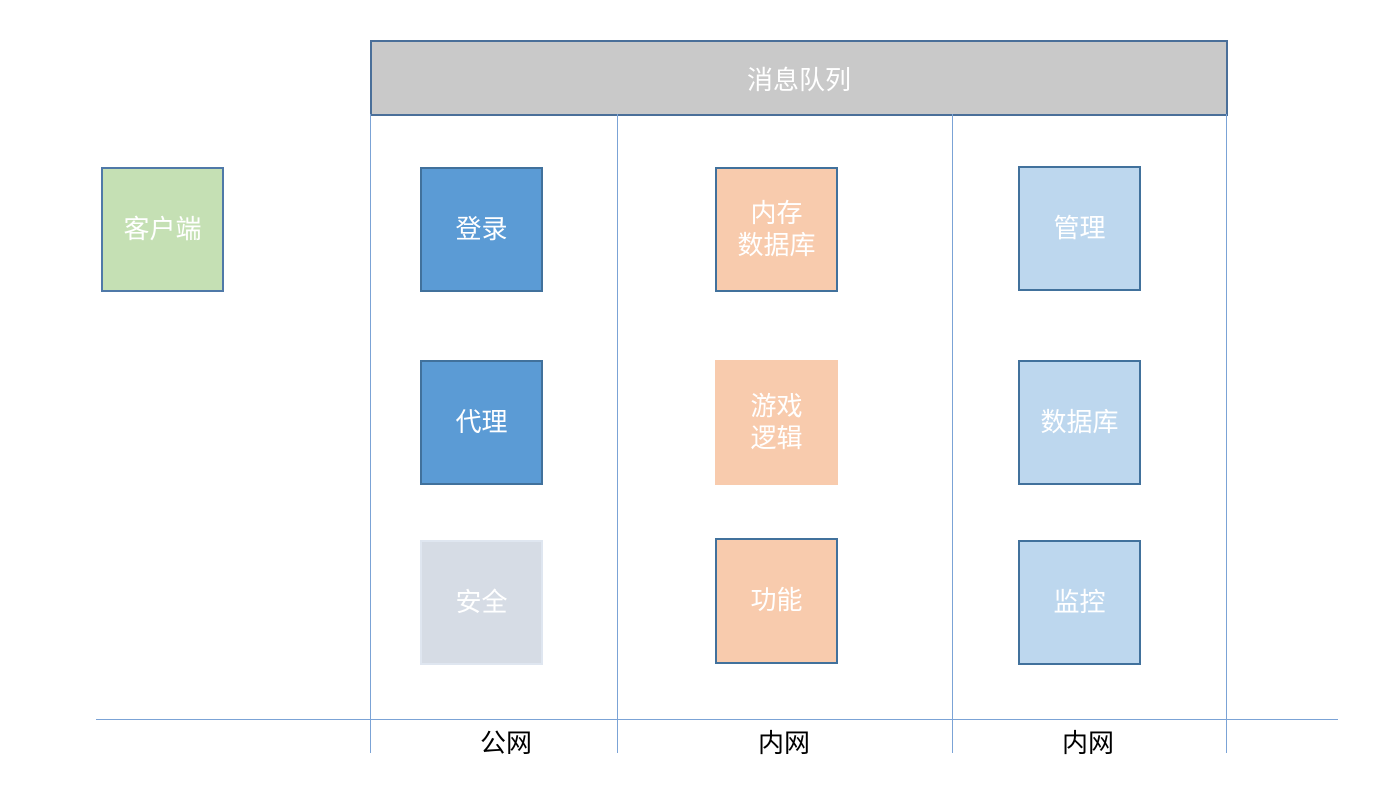 Image resolution: width=1395 pixels, height=790 pixels. Describe the element at coordinates (776, 601) in the screenshot. I see `feature-box: 功能` at that location.